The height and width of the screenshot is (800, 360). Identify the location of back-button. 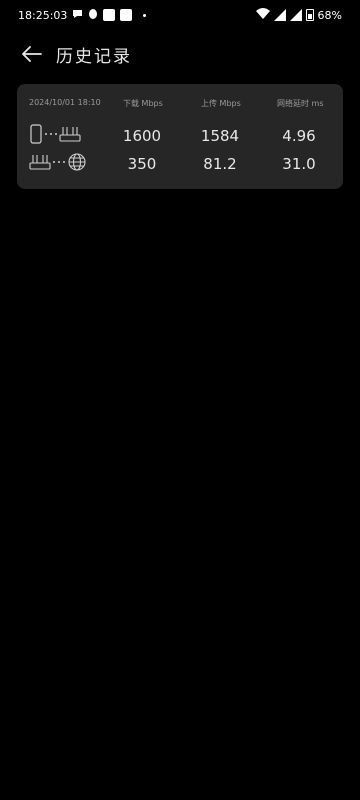
(32, 54).